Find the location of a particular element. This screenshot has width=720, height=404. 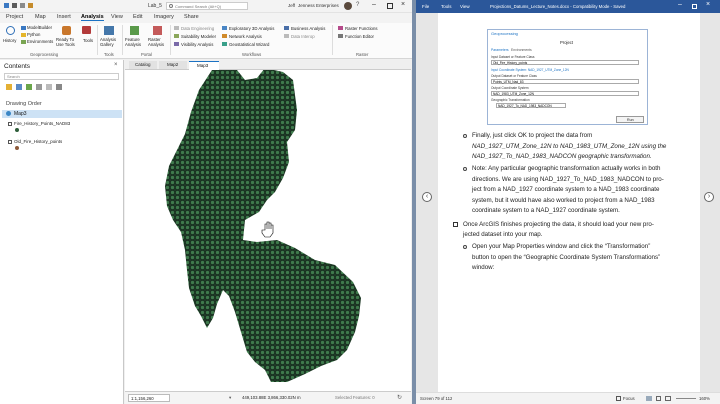

print-layout-icon is located at coordinates (658, 398).